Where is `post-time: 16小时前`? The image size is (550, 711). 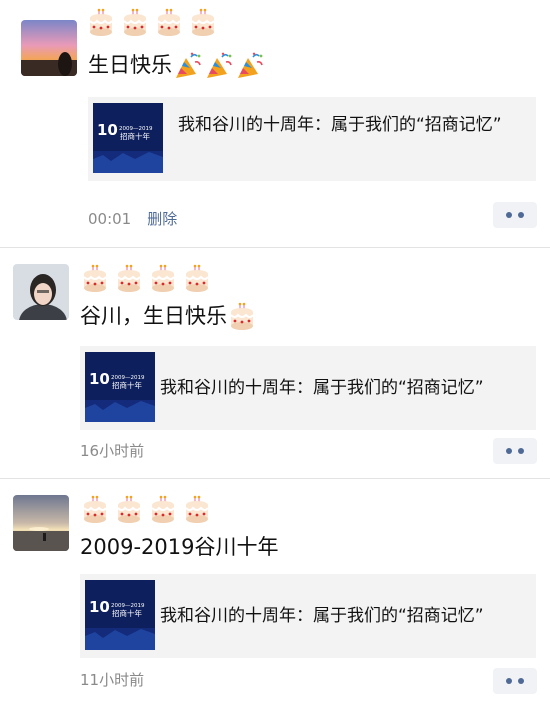 post-time: 16小时前 is located at coordinates (112, 451).